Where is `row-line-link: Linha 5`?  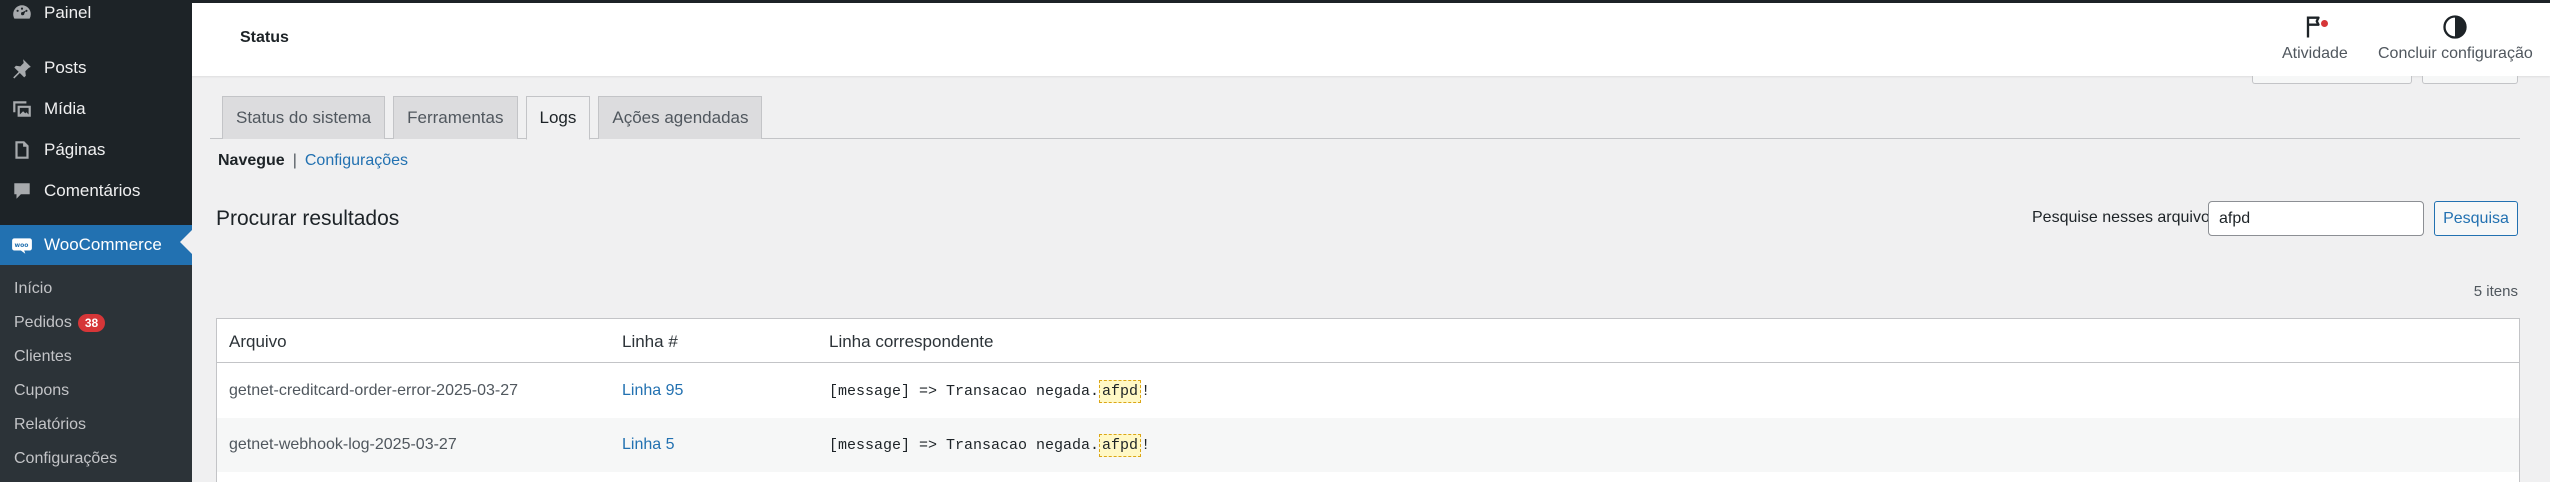
row-line-link: Linha 5 is located at coordinates (648, 445).